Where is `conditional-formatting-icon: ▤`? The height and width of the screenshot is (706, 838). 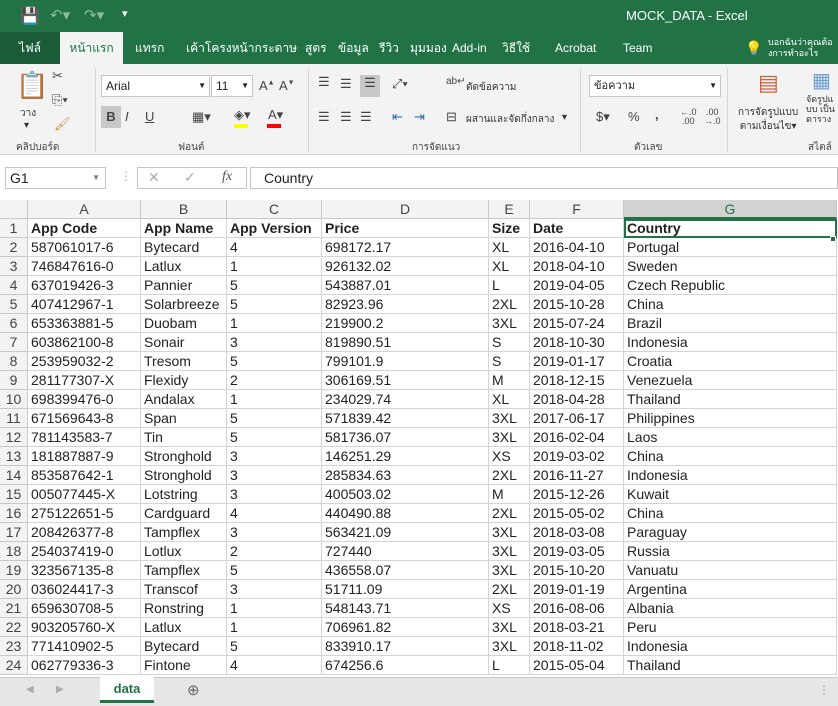 conditional-formatting-icon: ▤ is located at coordinates (768, 83).